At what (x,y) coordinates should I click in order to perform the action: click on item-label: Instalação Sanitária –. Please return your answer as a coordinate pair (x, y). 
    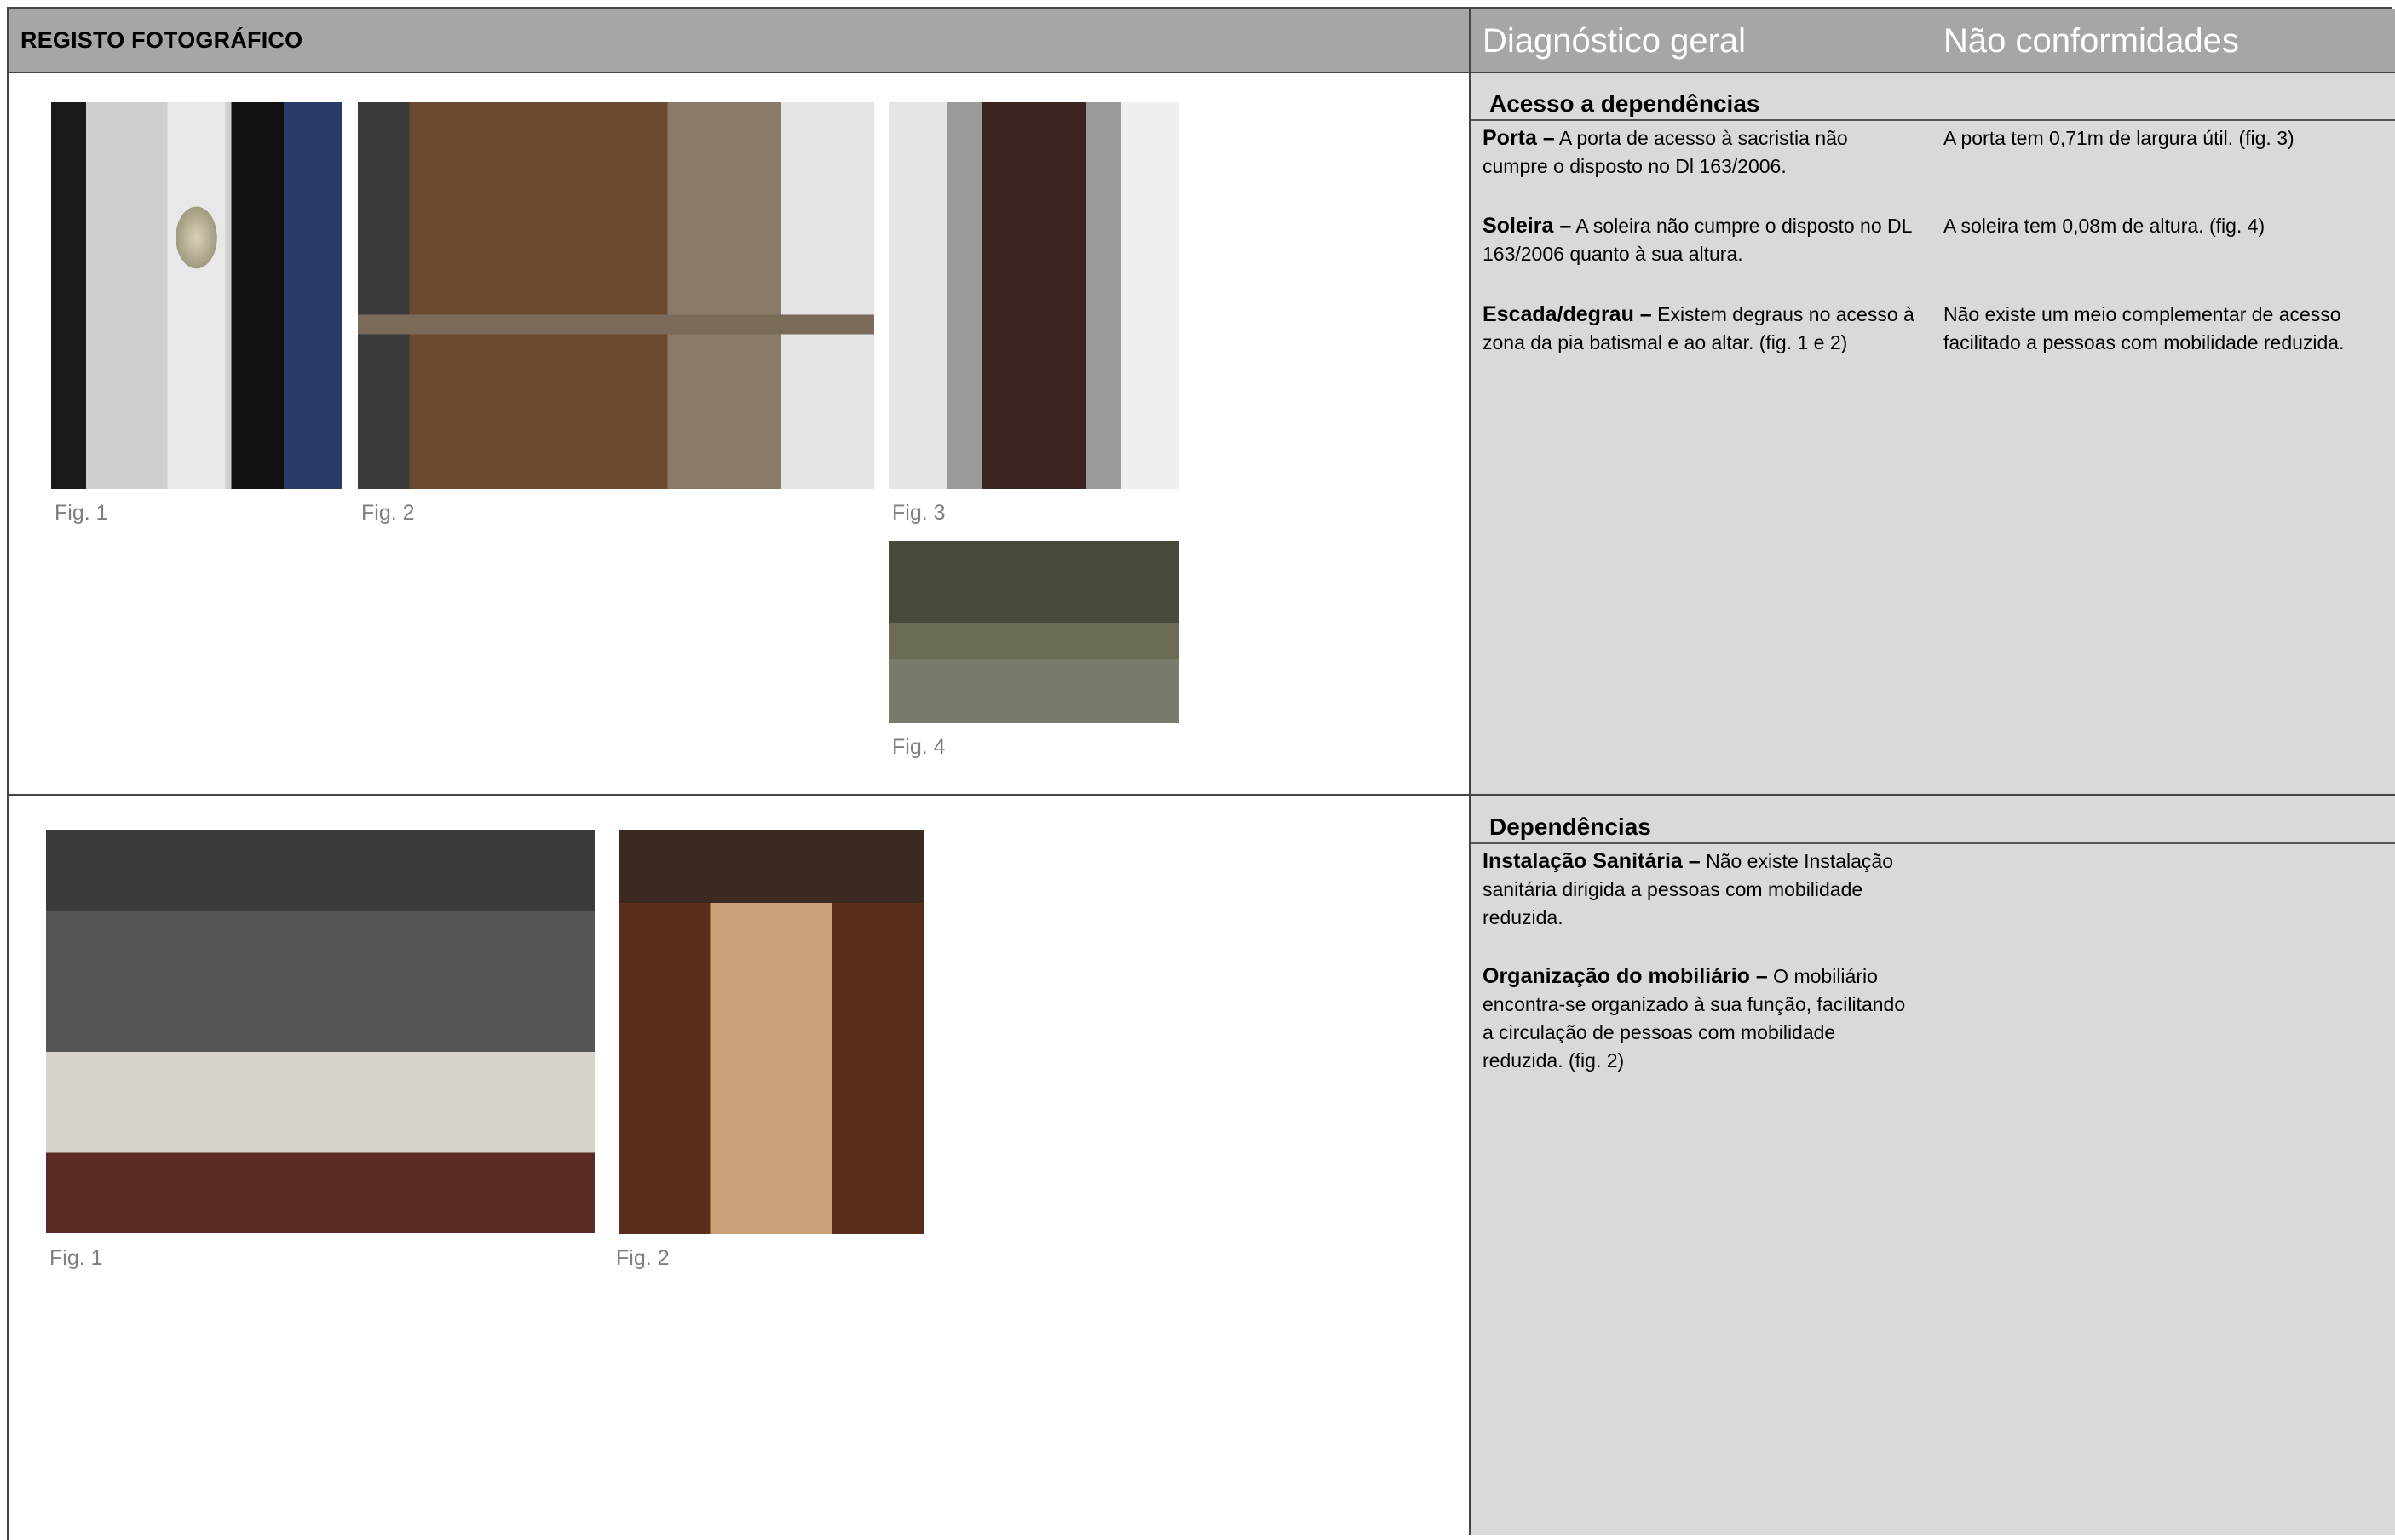
    Looking at the image, I should click on (1591, 861).